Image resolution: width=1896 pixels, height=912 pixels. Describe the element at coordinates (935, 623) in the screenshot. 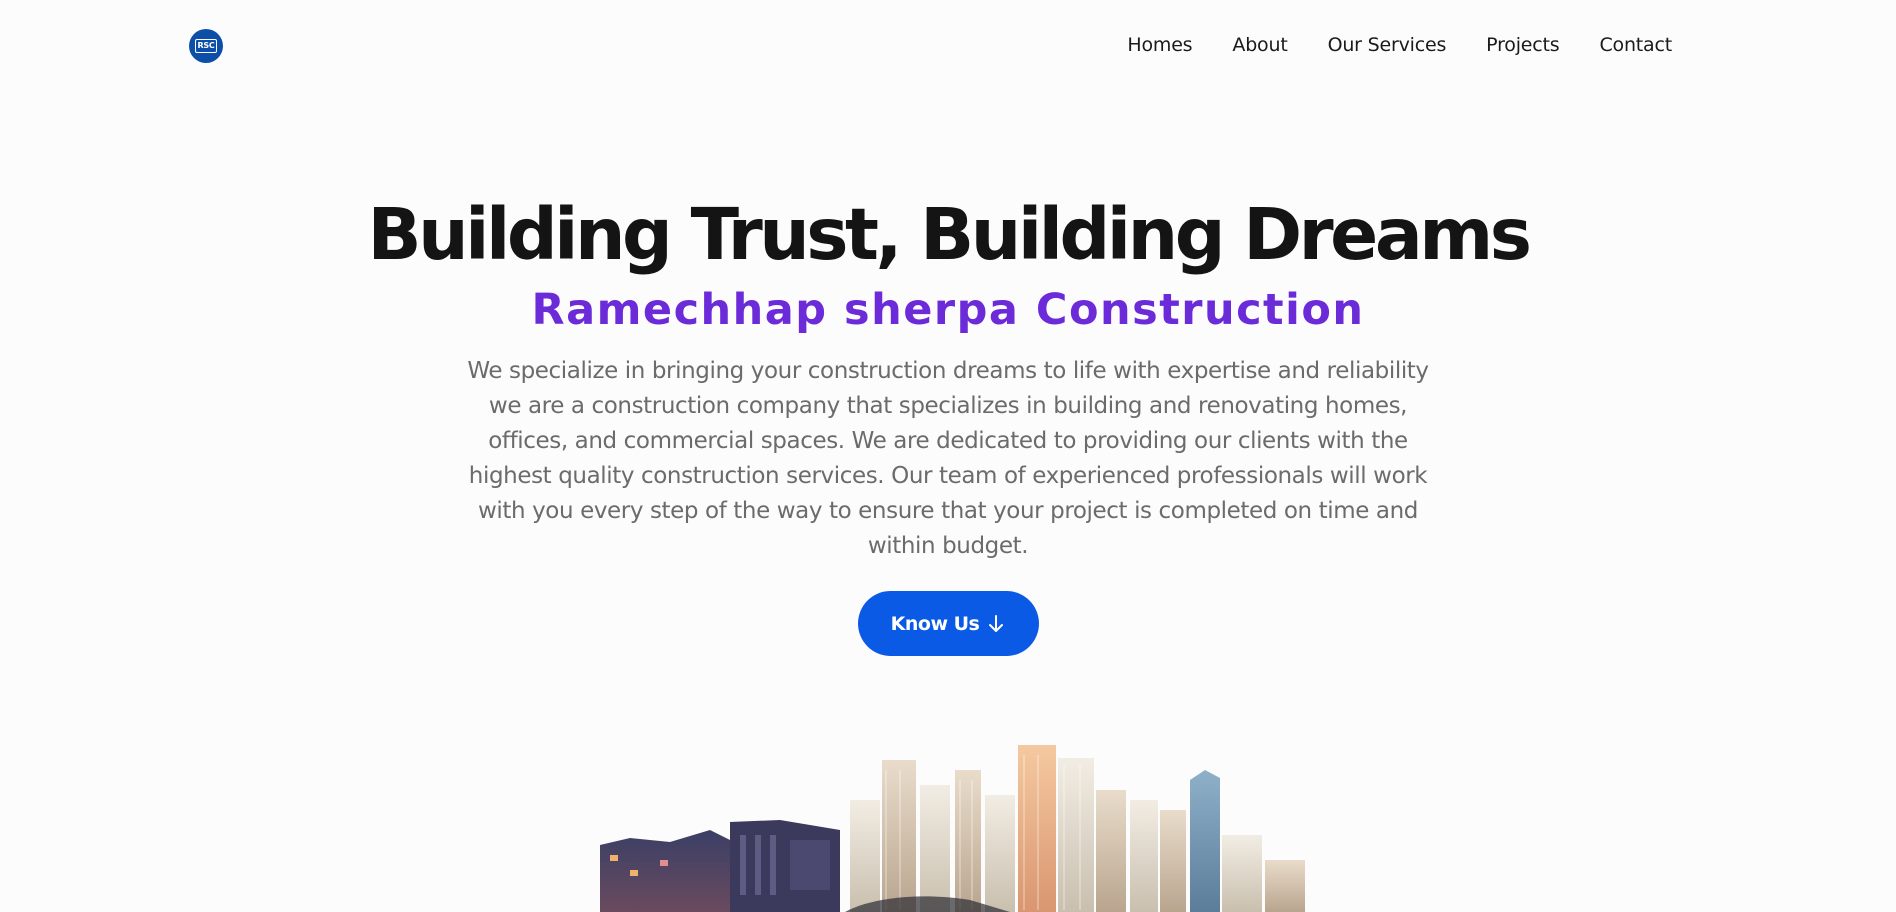

I see `know-us-button-label: Know Us` at that location.